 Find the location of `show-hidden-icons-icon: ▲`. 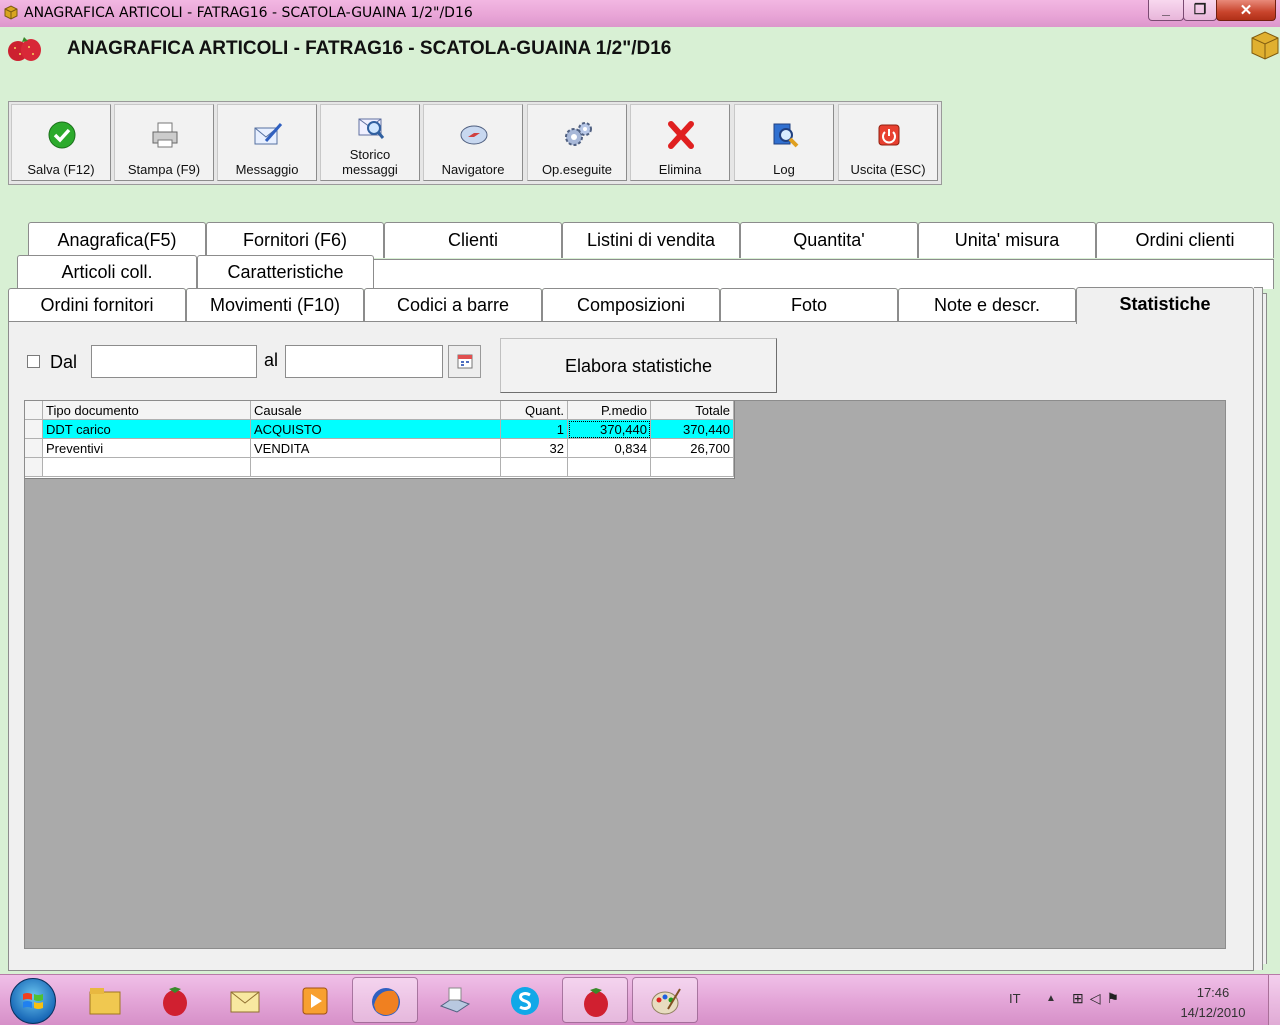

show-hidden-icons-icon: ▲ is located at coordinates (1051, 998).